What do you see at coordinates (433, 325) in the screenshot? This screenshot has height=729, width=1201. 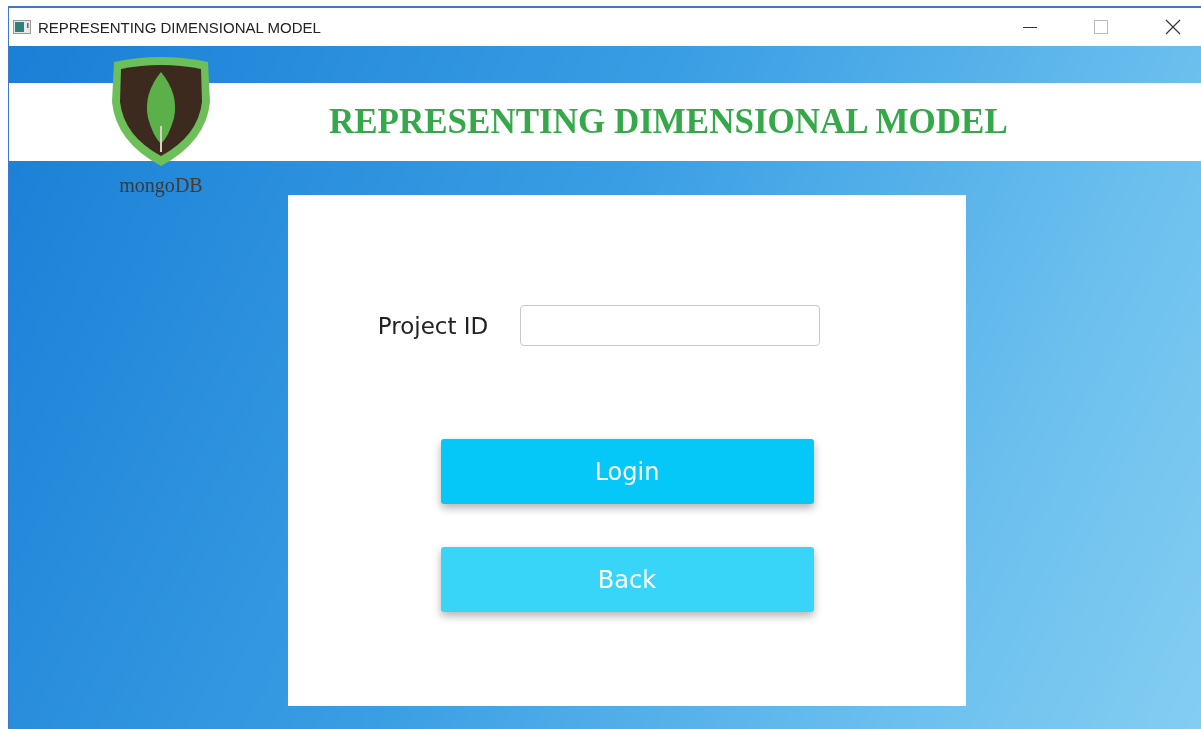 I see `project-id-label: Project ID` at bounding box center [433, 325].